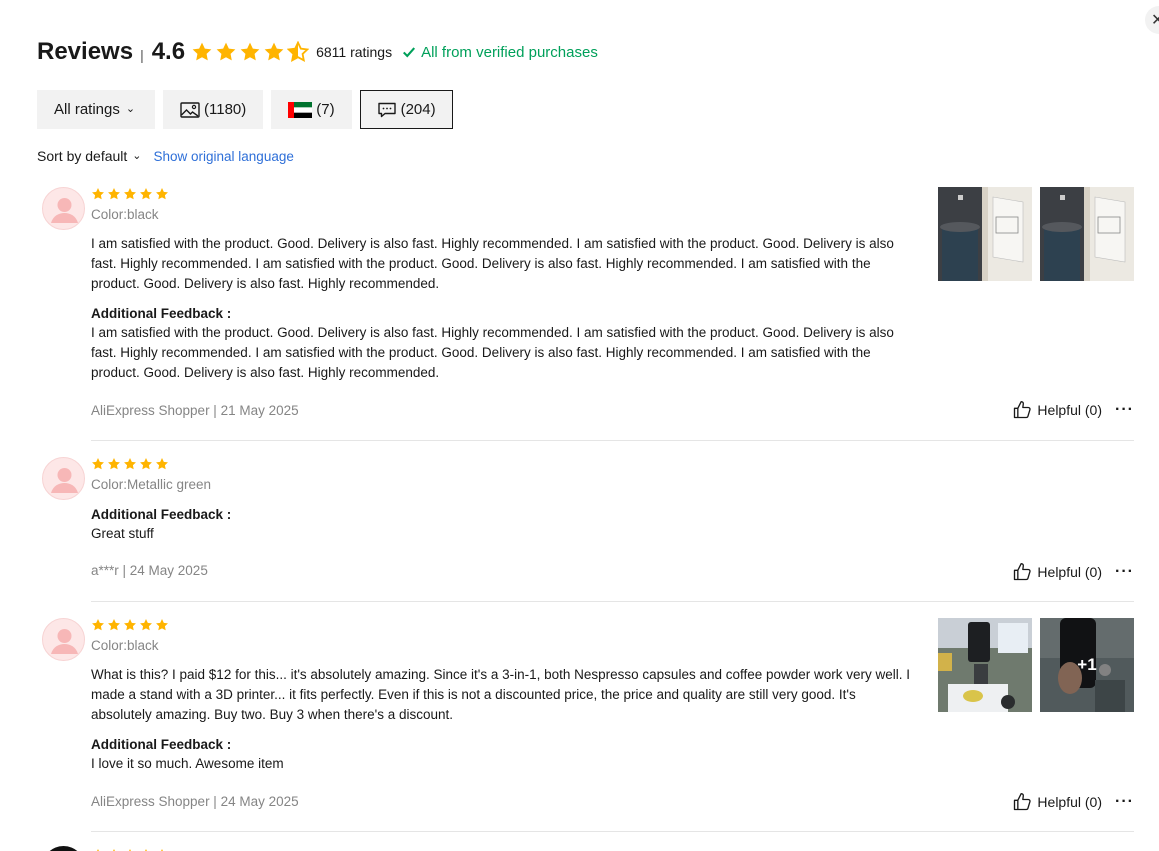 This screenshot has height=851, width=1159. What do you see at coordinates (418, 109) in the screenshot?
I see `comments-count: (204)` at bounding box center [418, 109].